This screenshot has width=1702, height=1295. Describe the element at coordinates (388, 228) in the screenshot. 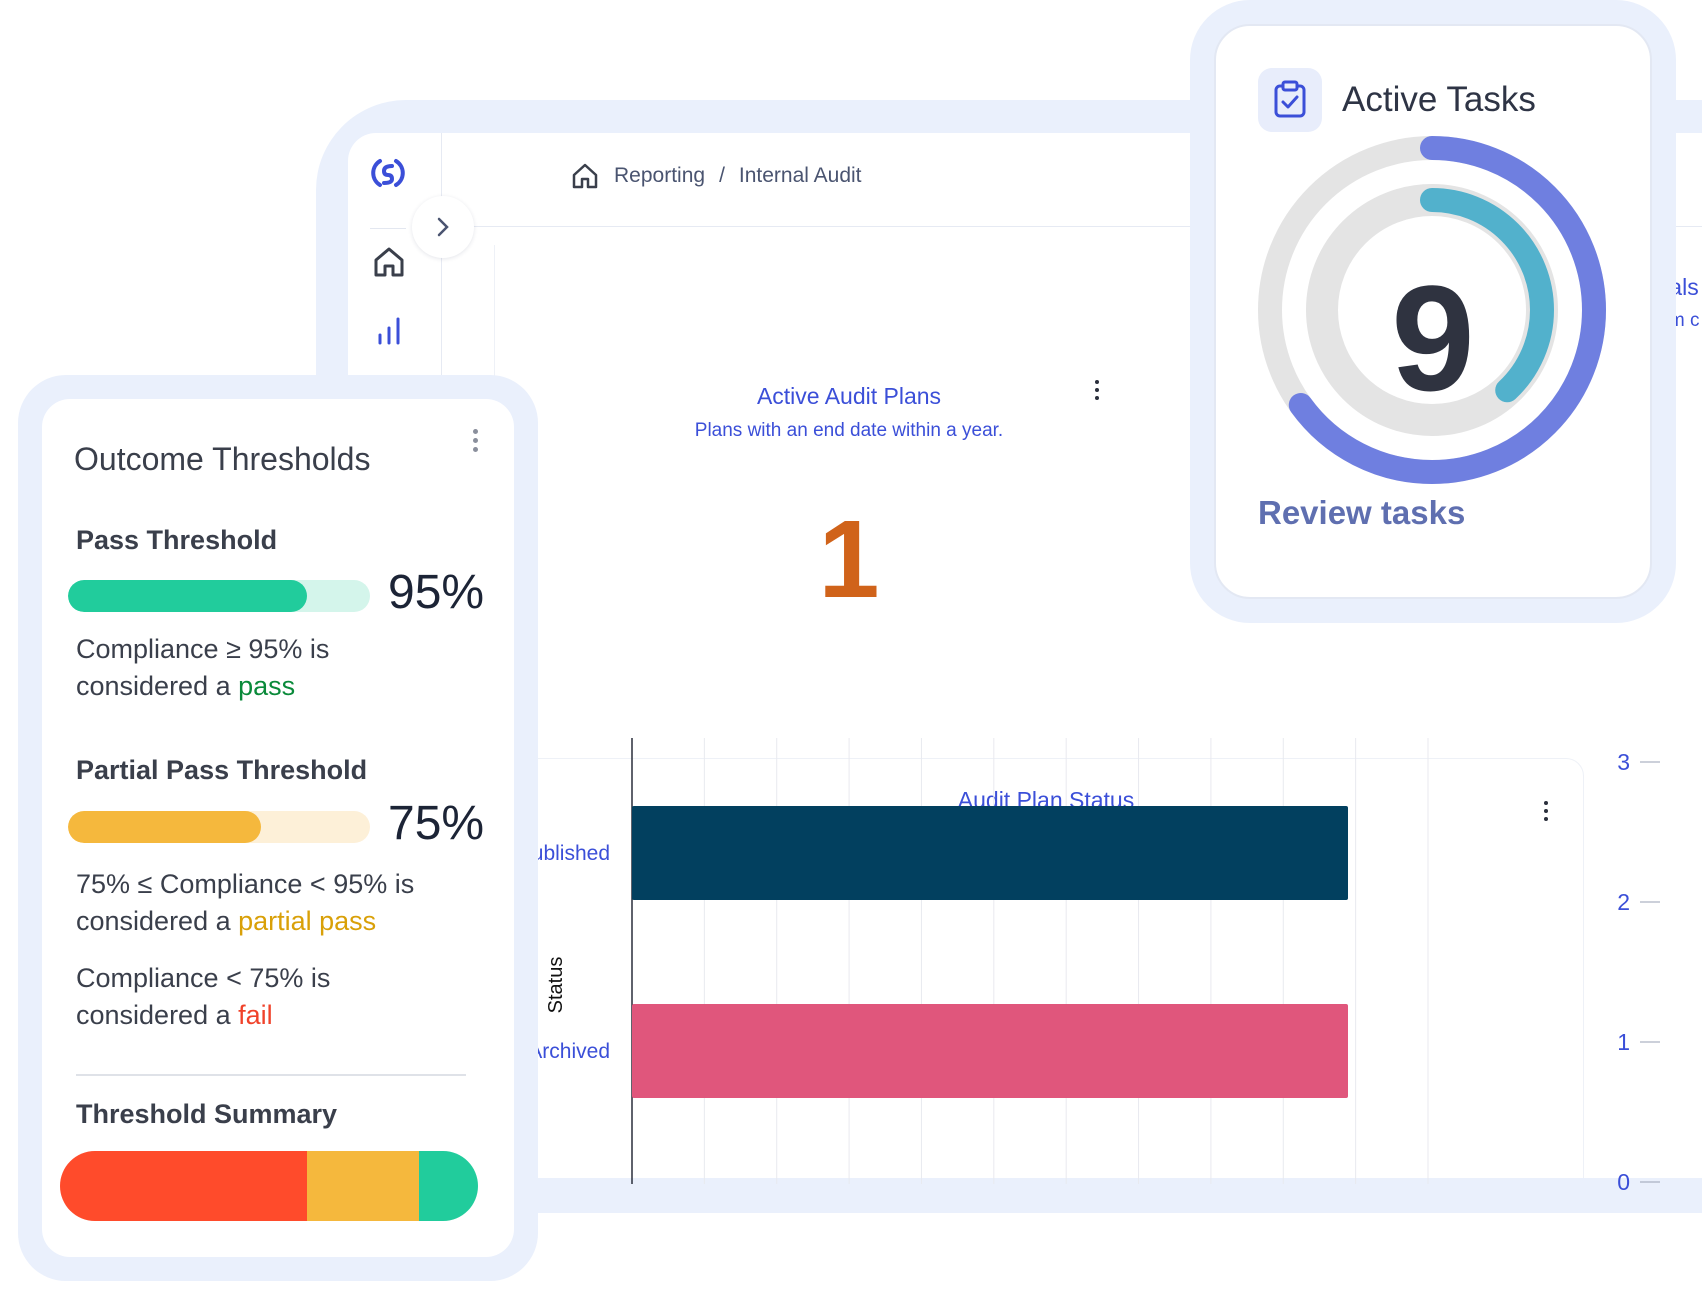

I see `rail-divider` at that location.